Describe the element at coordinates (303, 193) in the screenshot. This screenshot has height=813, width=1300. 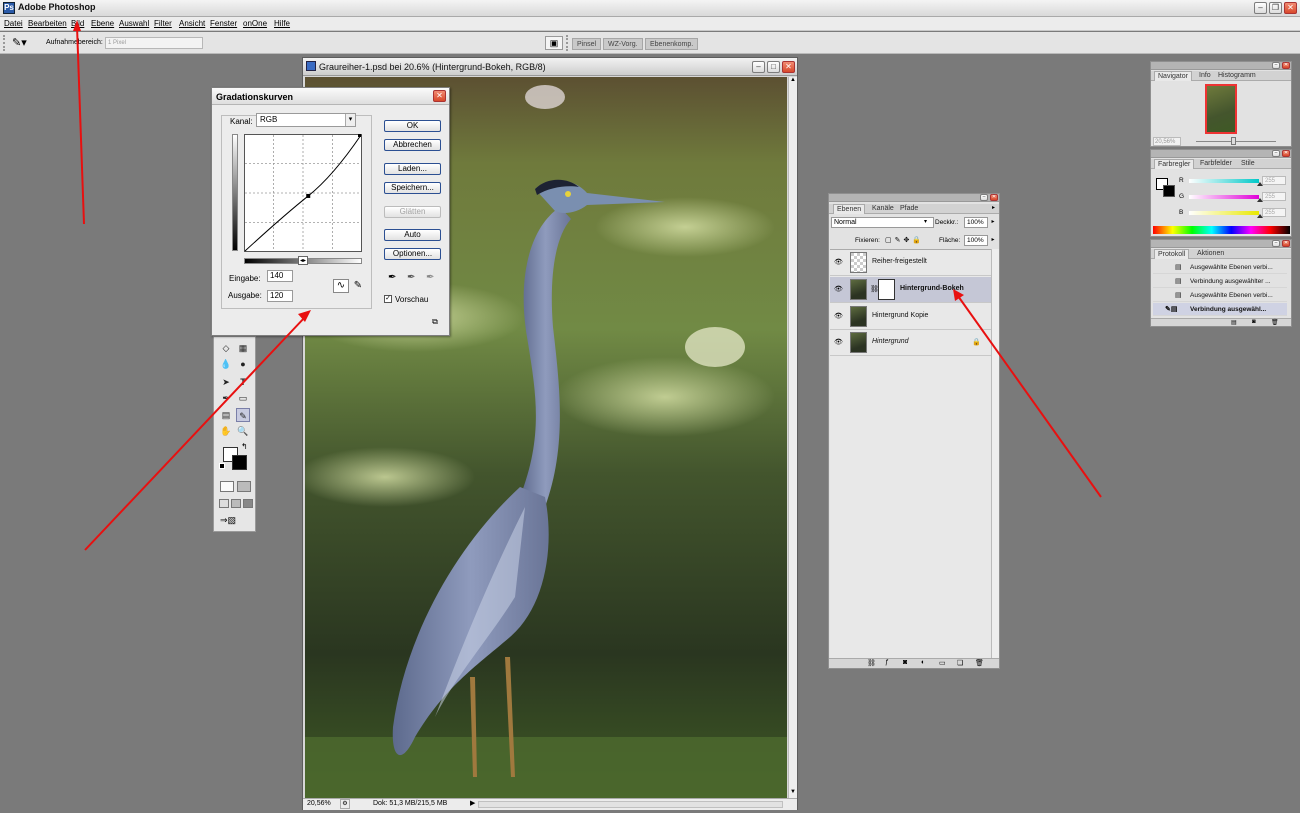
I see `curve-graph` at that location.